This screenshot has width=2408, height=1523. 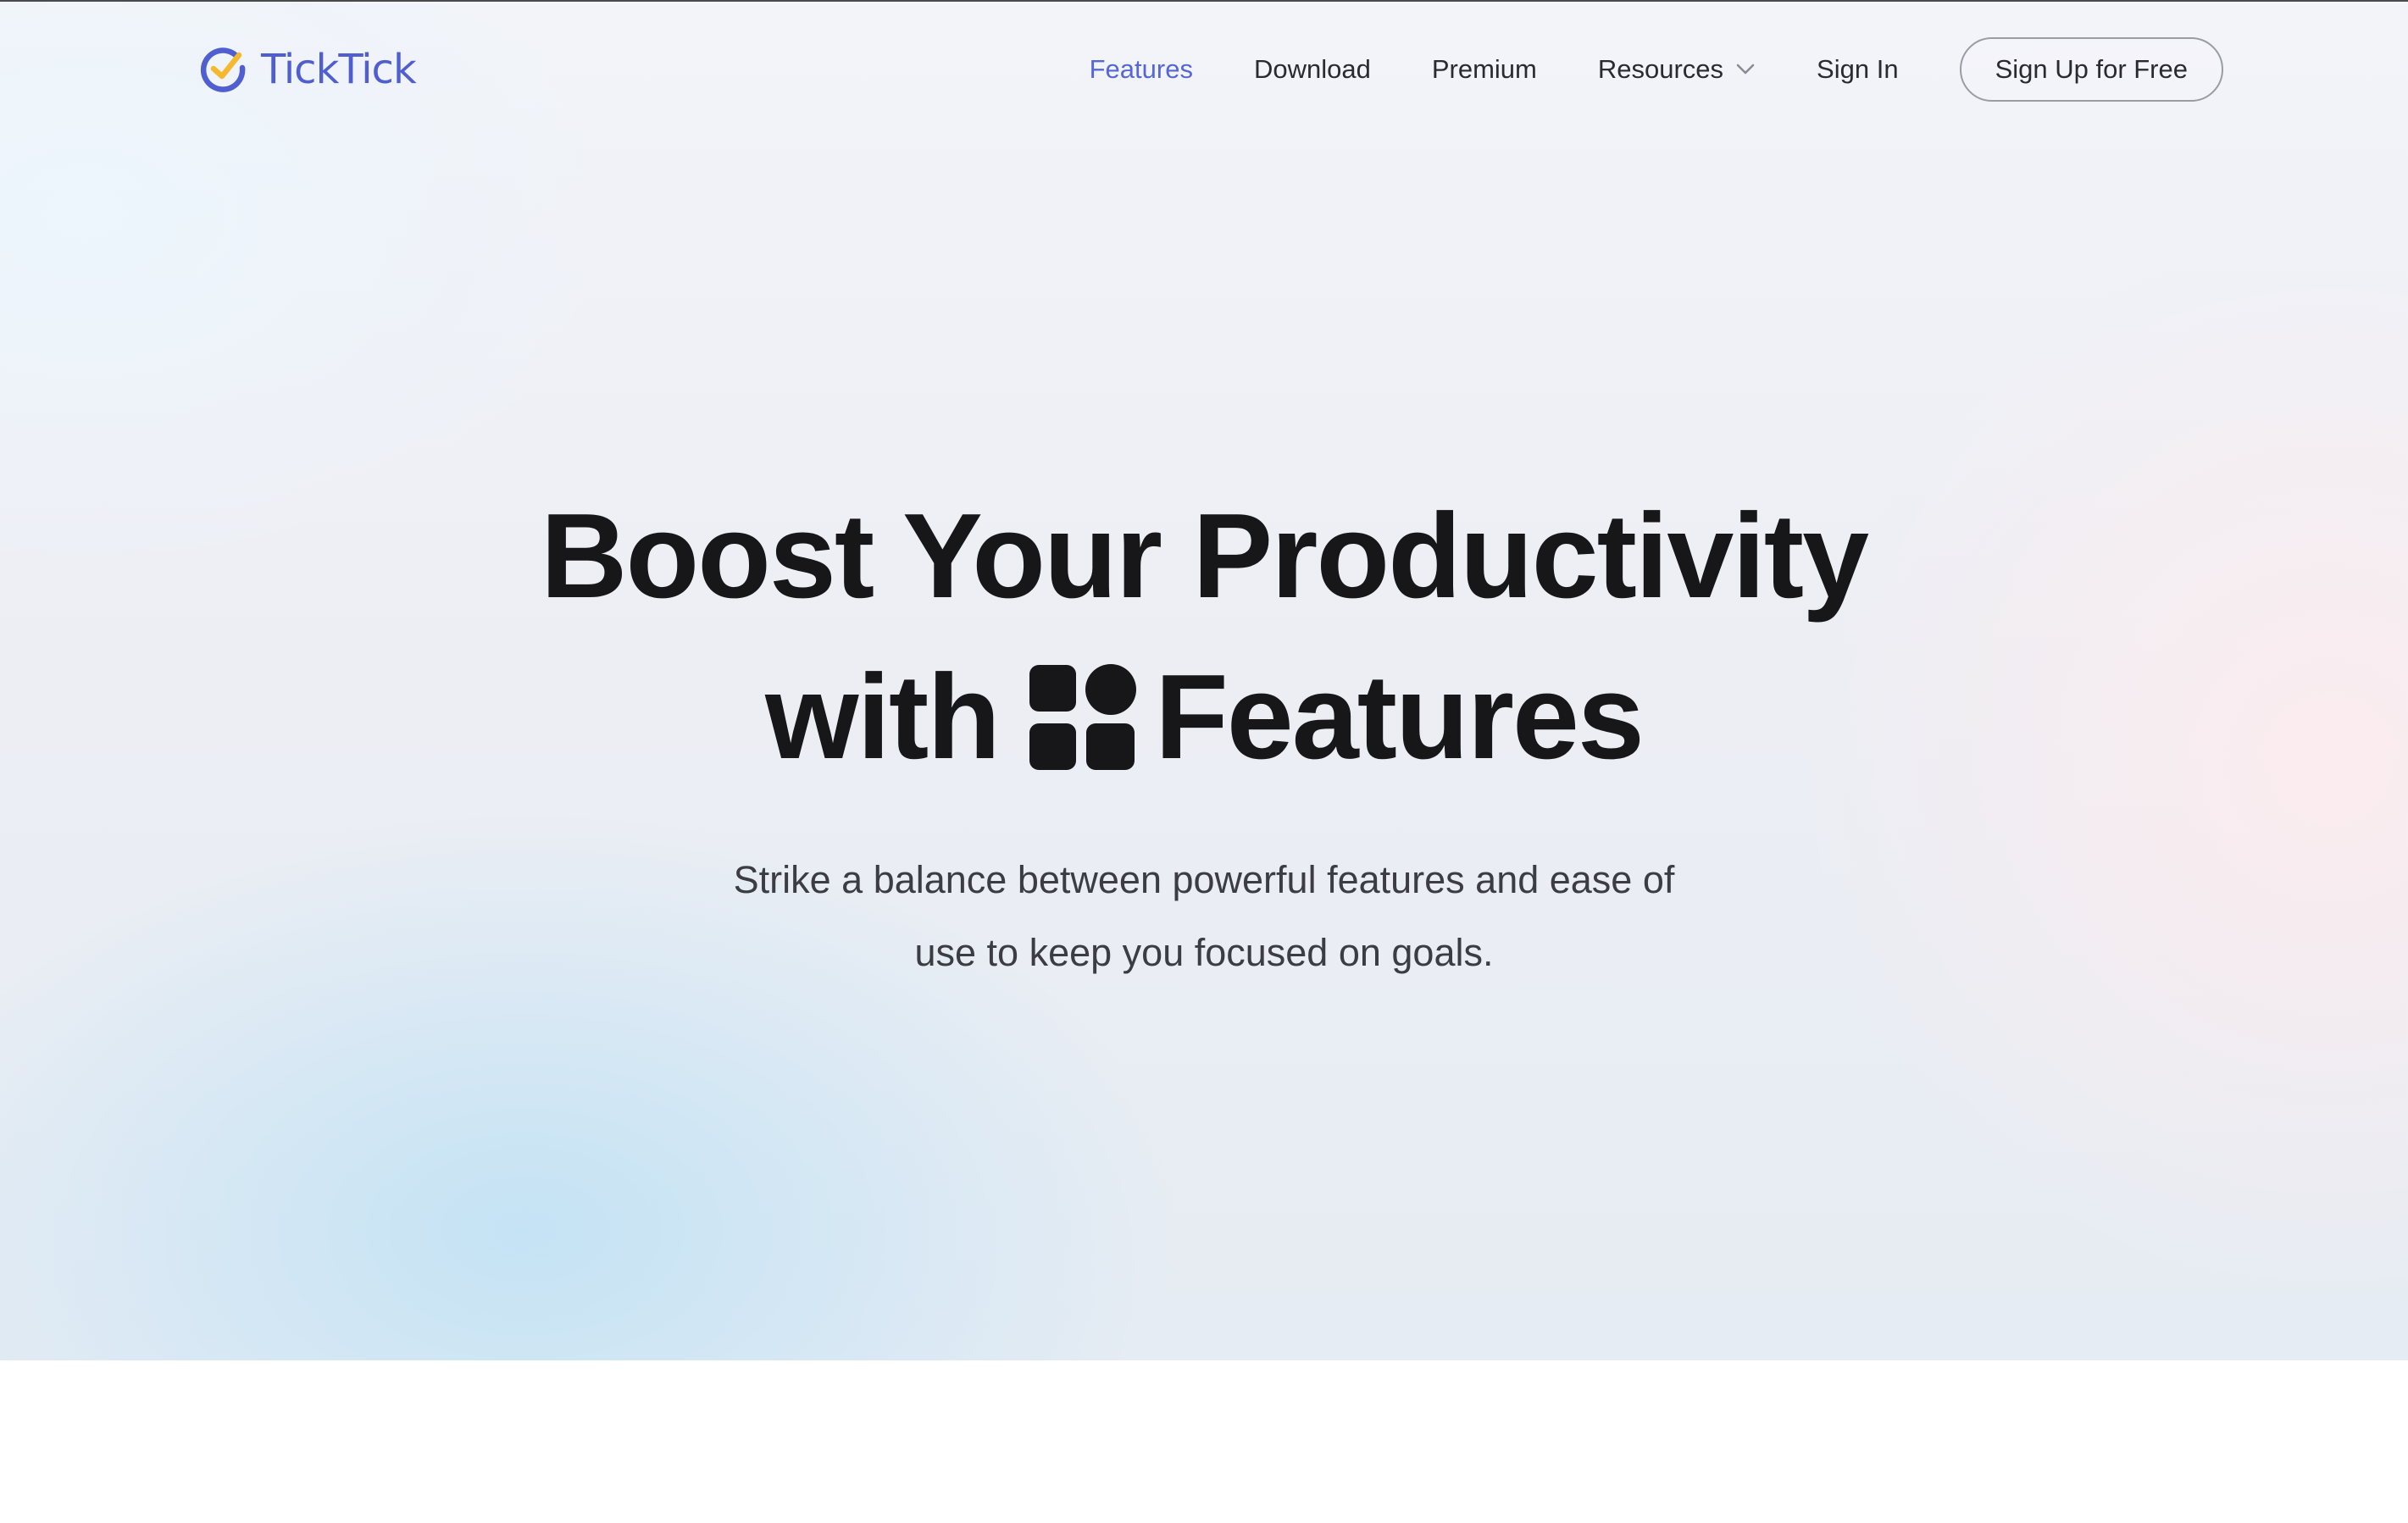 What do you see at coordinates (1745, 69) in the screenshot?
I see `chevron-down-icon` at bounding box center [1745, 69].